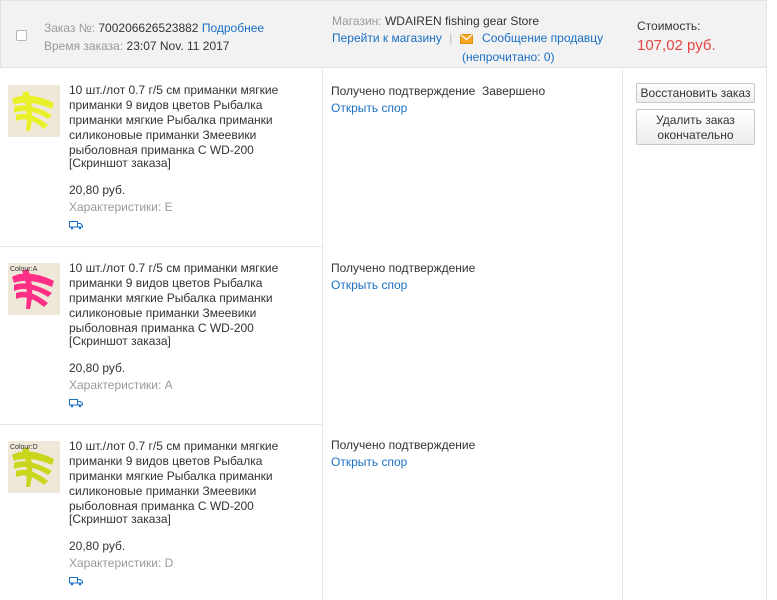  I want to click on delete-order-label-1: Удалить заказ, so click(695, 120).